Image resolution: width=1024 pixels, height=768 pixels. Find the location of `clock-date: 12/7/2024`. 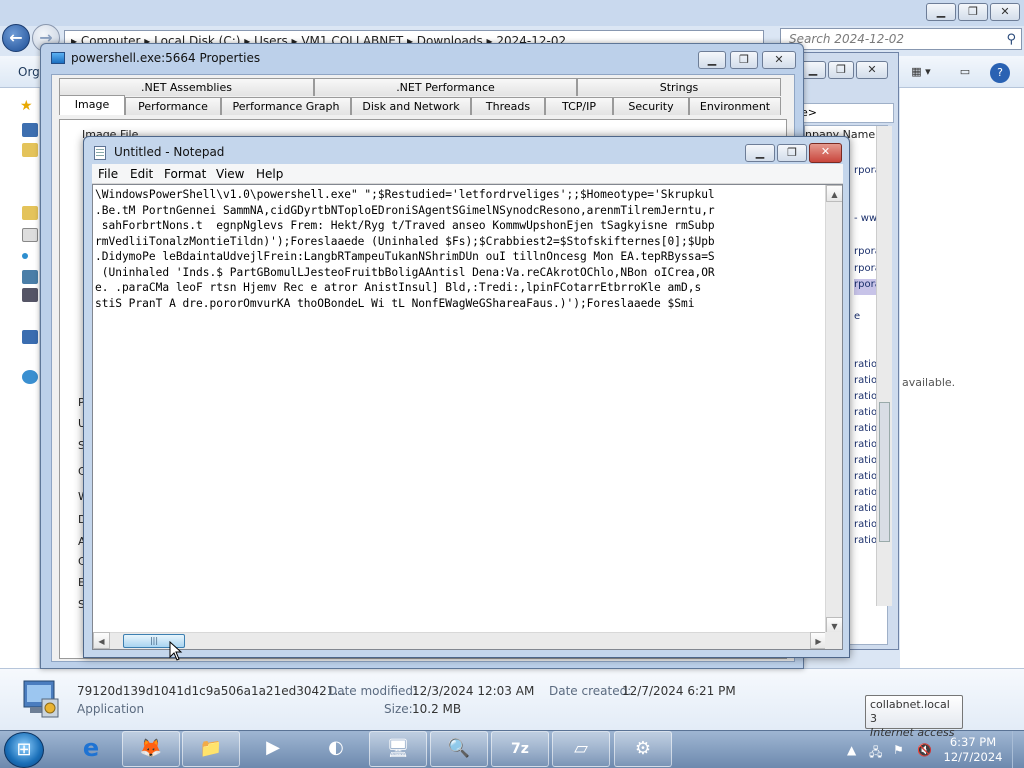

clock-date: 12/7/2024 is located at coordinates (973, 757).